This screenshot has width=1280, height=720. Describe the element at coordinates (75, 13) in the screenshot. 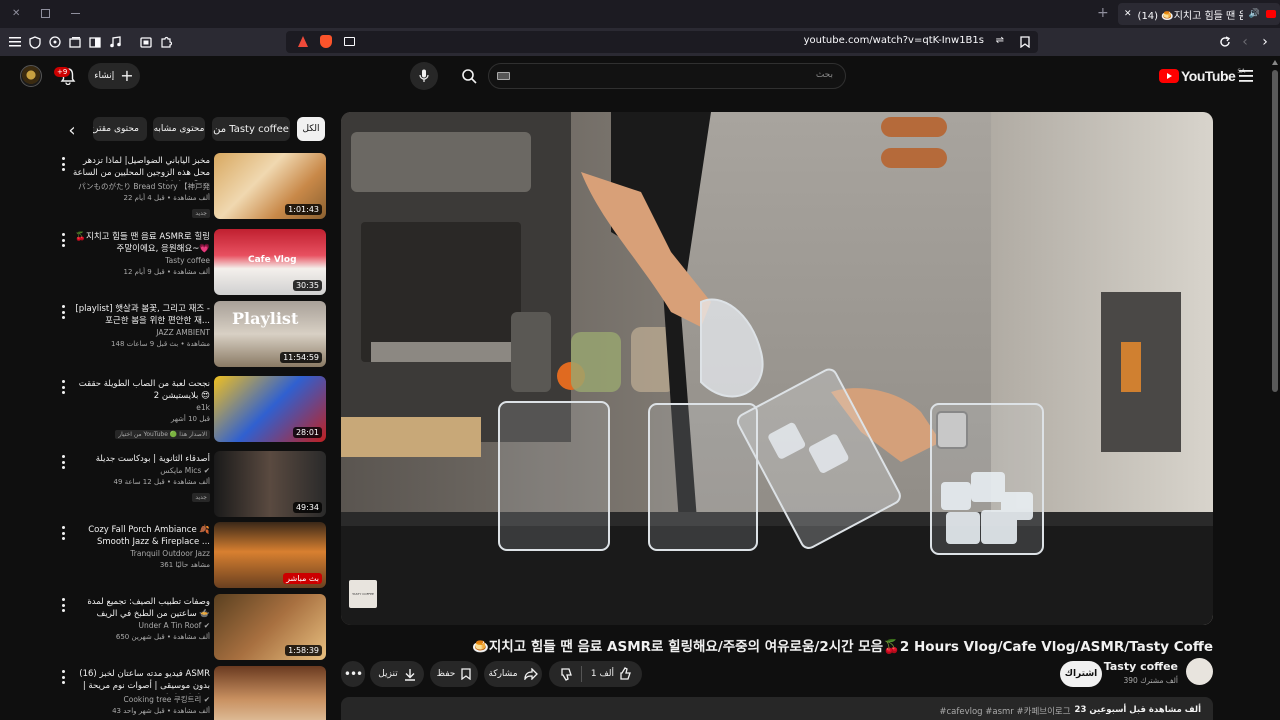

I see `window-minimize-icon` at that location.